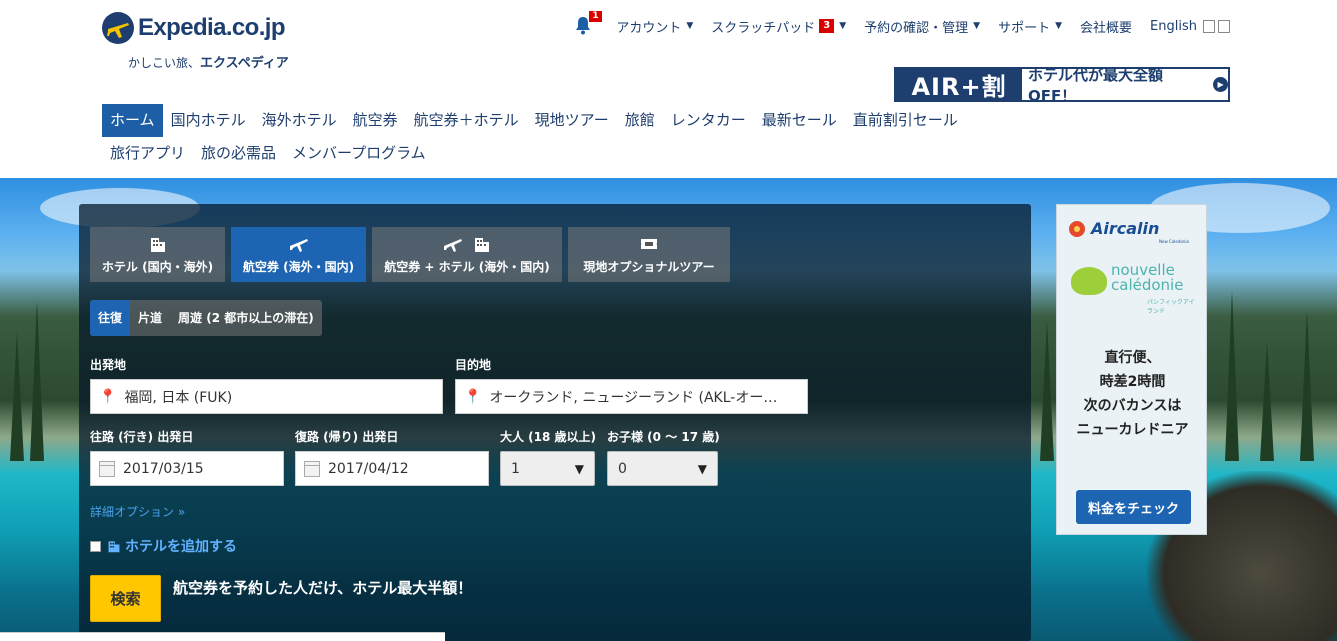 The width and height of the screenshot is (1337, 641). What do you see at coordinates (959, 85) in the screenshot?
I see `air-banner-left: AIR+割` at bounding box center [959, 85].